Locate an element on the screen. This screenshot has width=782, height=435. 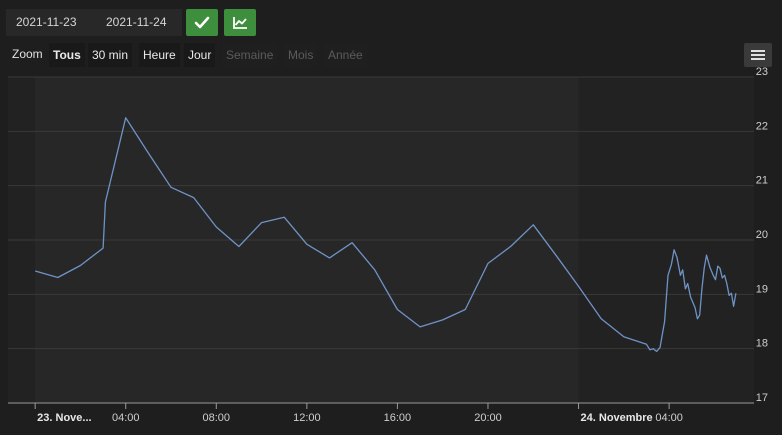
end-date-input: 2021-11-24 is located at coordinates (139, 22).